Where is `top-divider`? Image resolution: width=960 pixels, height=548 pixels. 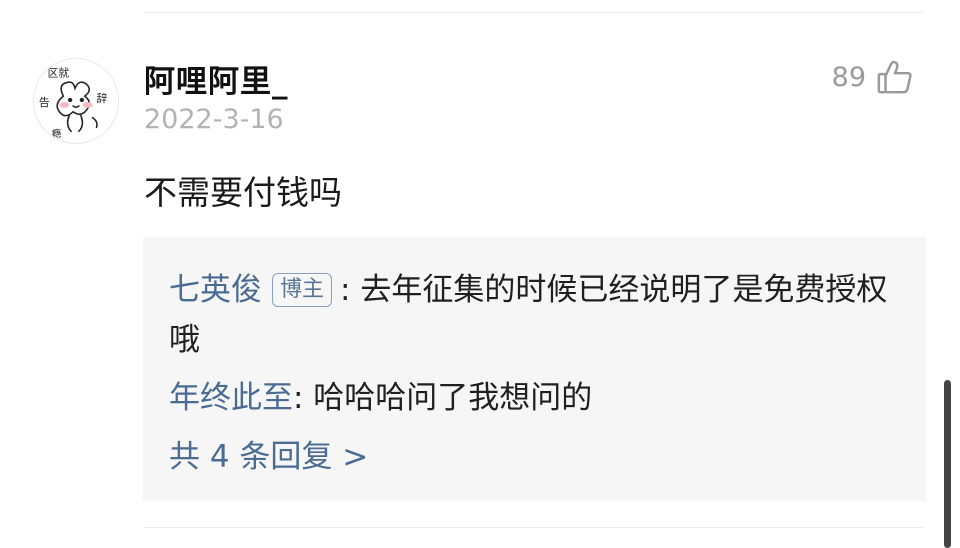 top-divider is located at coordinates (534, 12).